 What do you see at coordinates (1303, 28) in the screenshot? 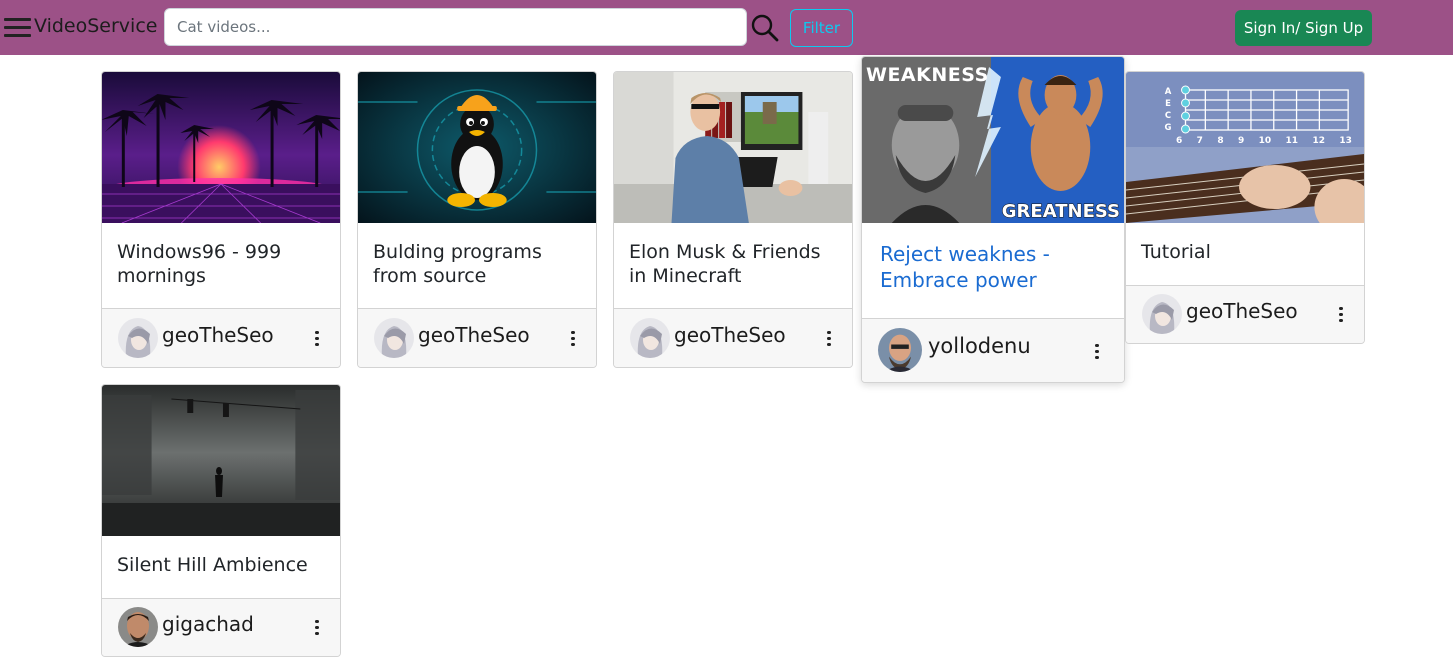
I see `sign-in-button: Sign In/ Sign Up` at bounding box center [1303, 28].